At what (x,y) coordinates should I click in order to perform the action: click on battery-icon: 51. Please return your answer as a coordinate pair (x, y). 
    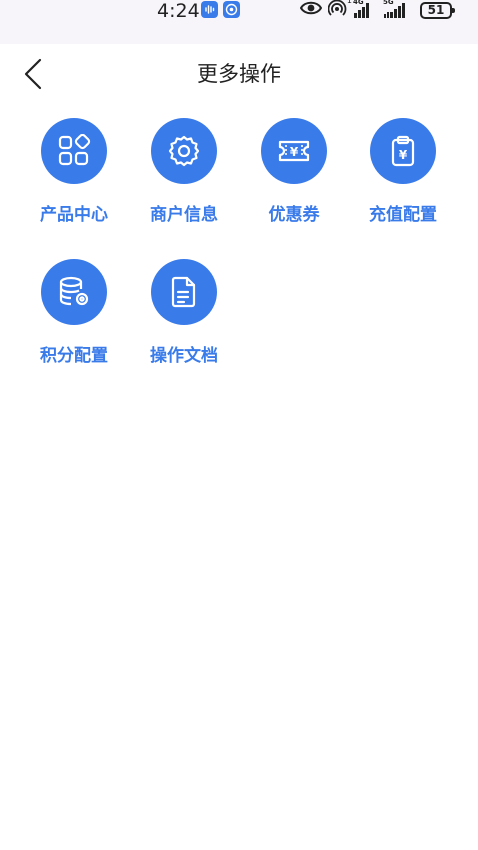
    Looking at the image, I should click on (437, 10).